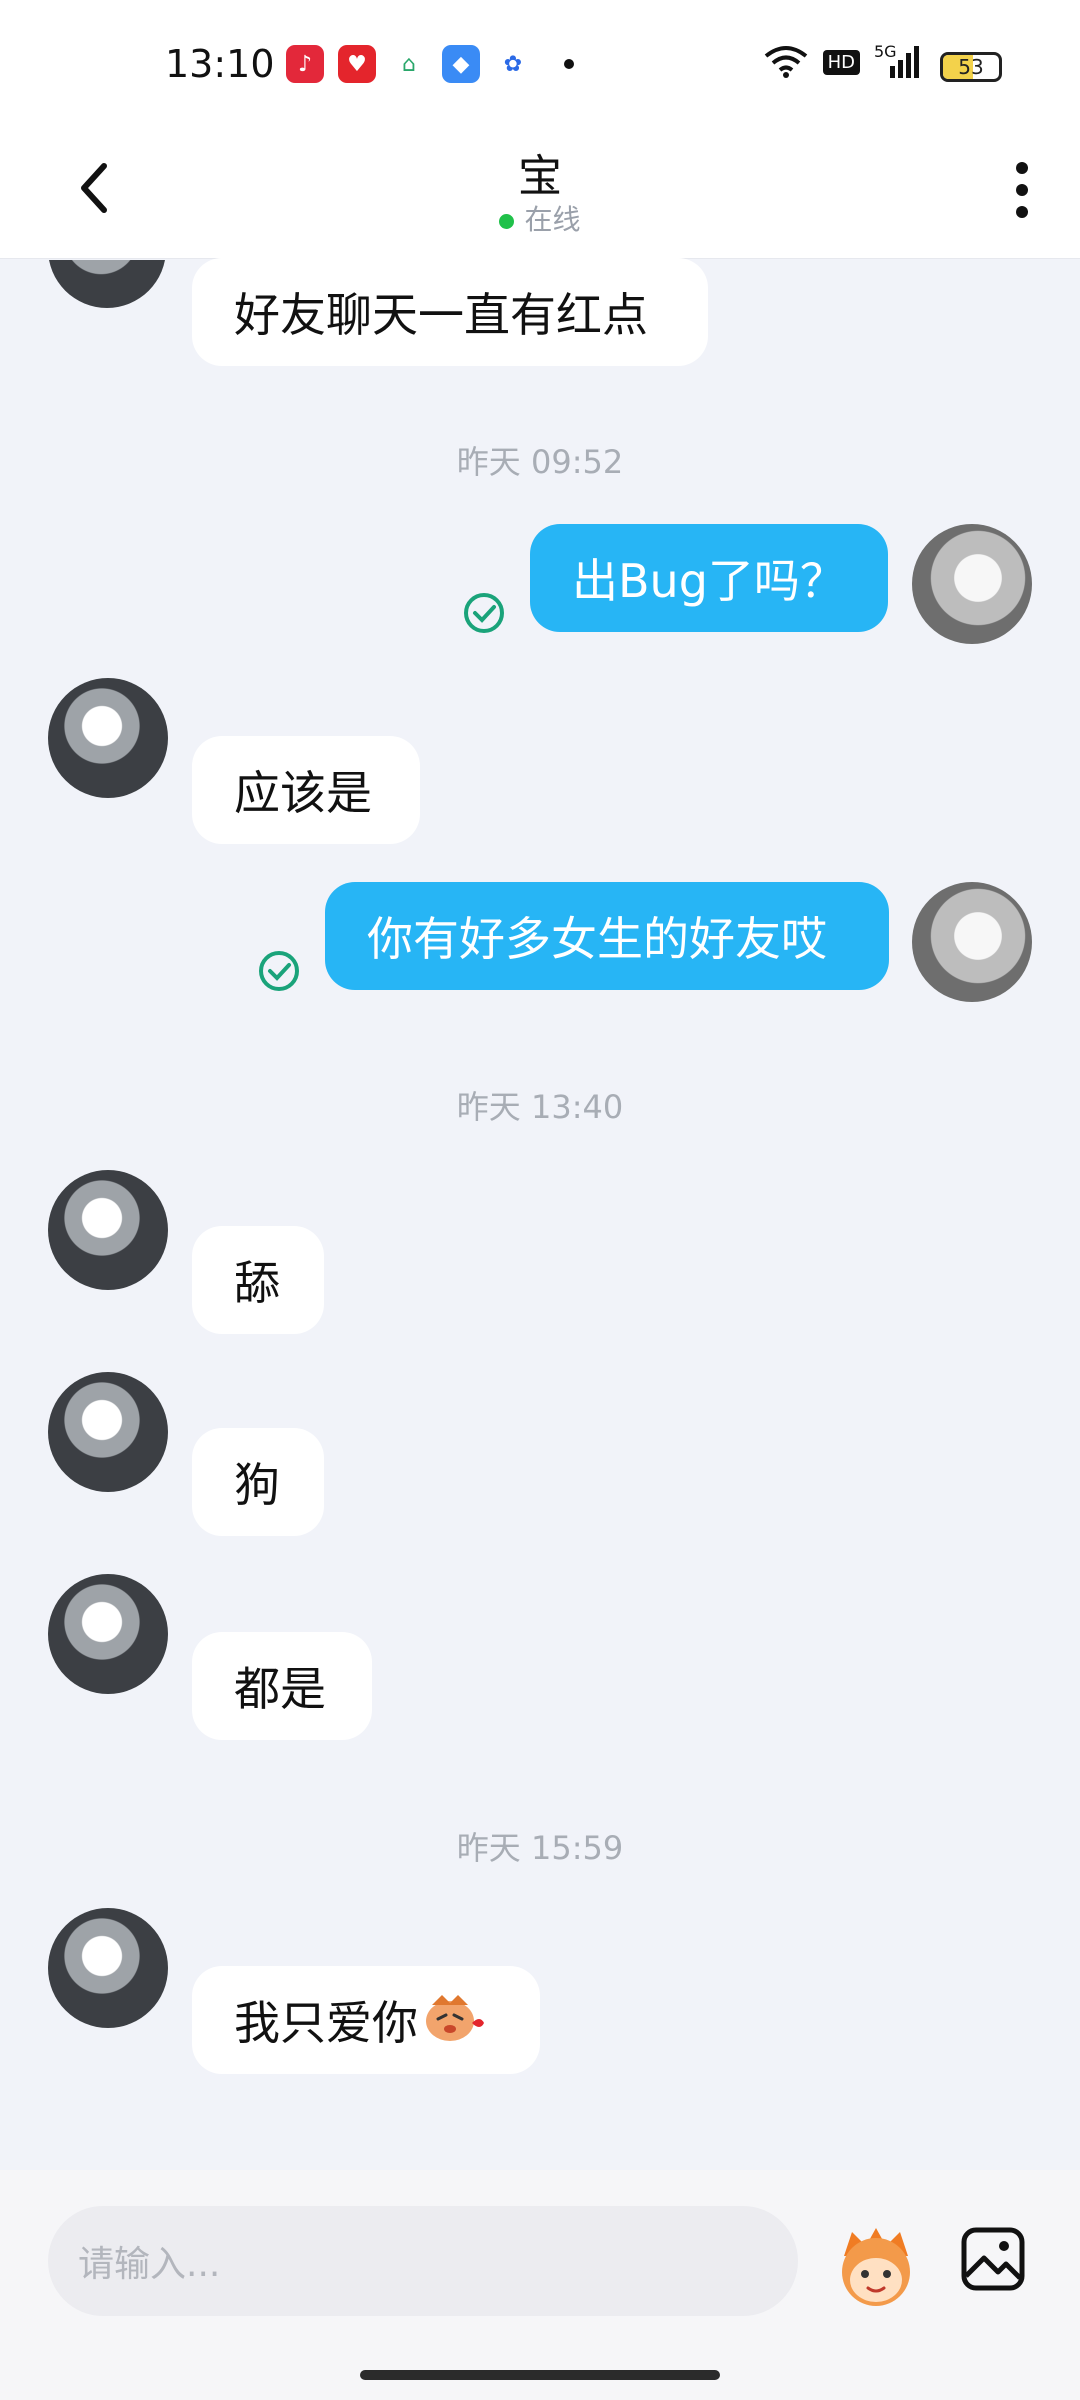 The width and height of the screenshot is (1080, 2400). I want to click on battery-level: 53, so click(971, 67).